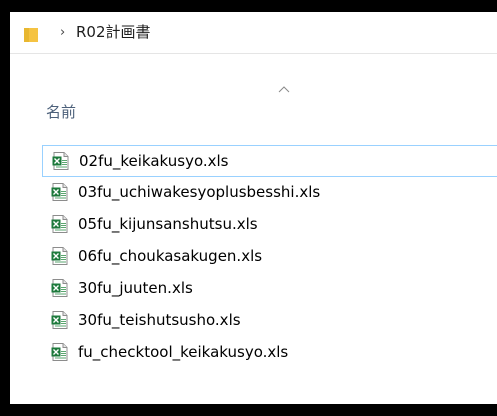 This screenshot has width=497, height=416. What do you see at coordinates (269, 321) in the screenshot?
I see `file-row: 30fu_teishutsusho.xls` at bounding box center [269, 321].